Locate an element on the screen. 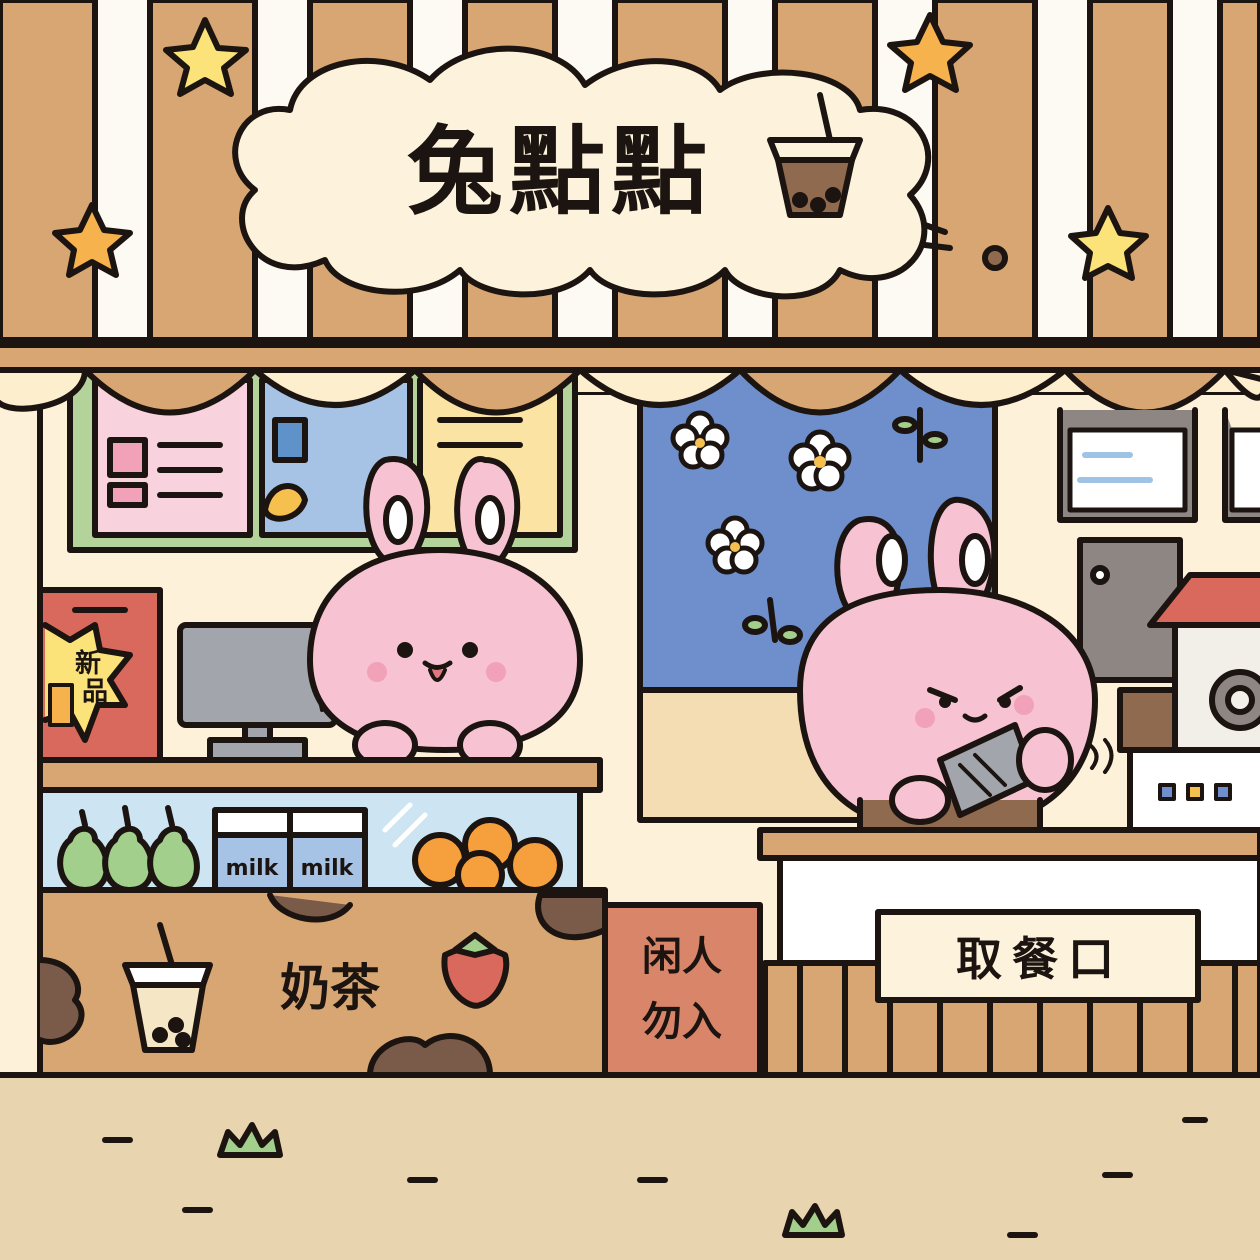  staff-sign-line1: 闲人 is located at coordinates (682, 957).